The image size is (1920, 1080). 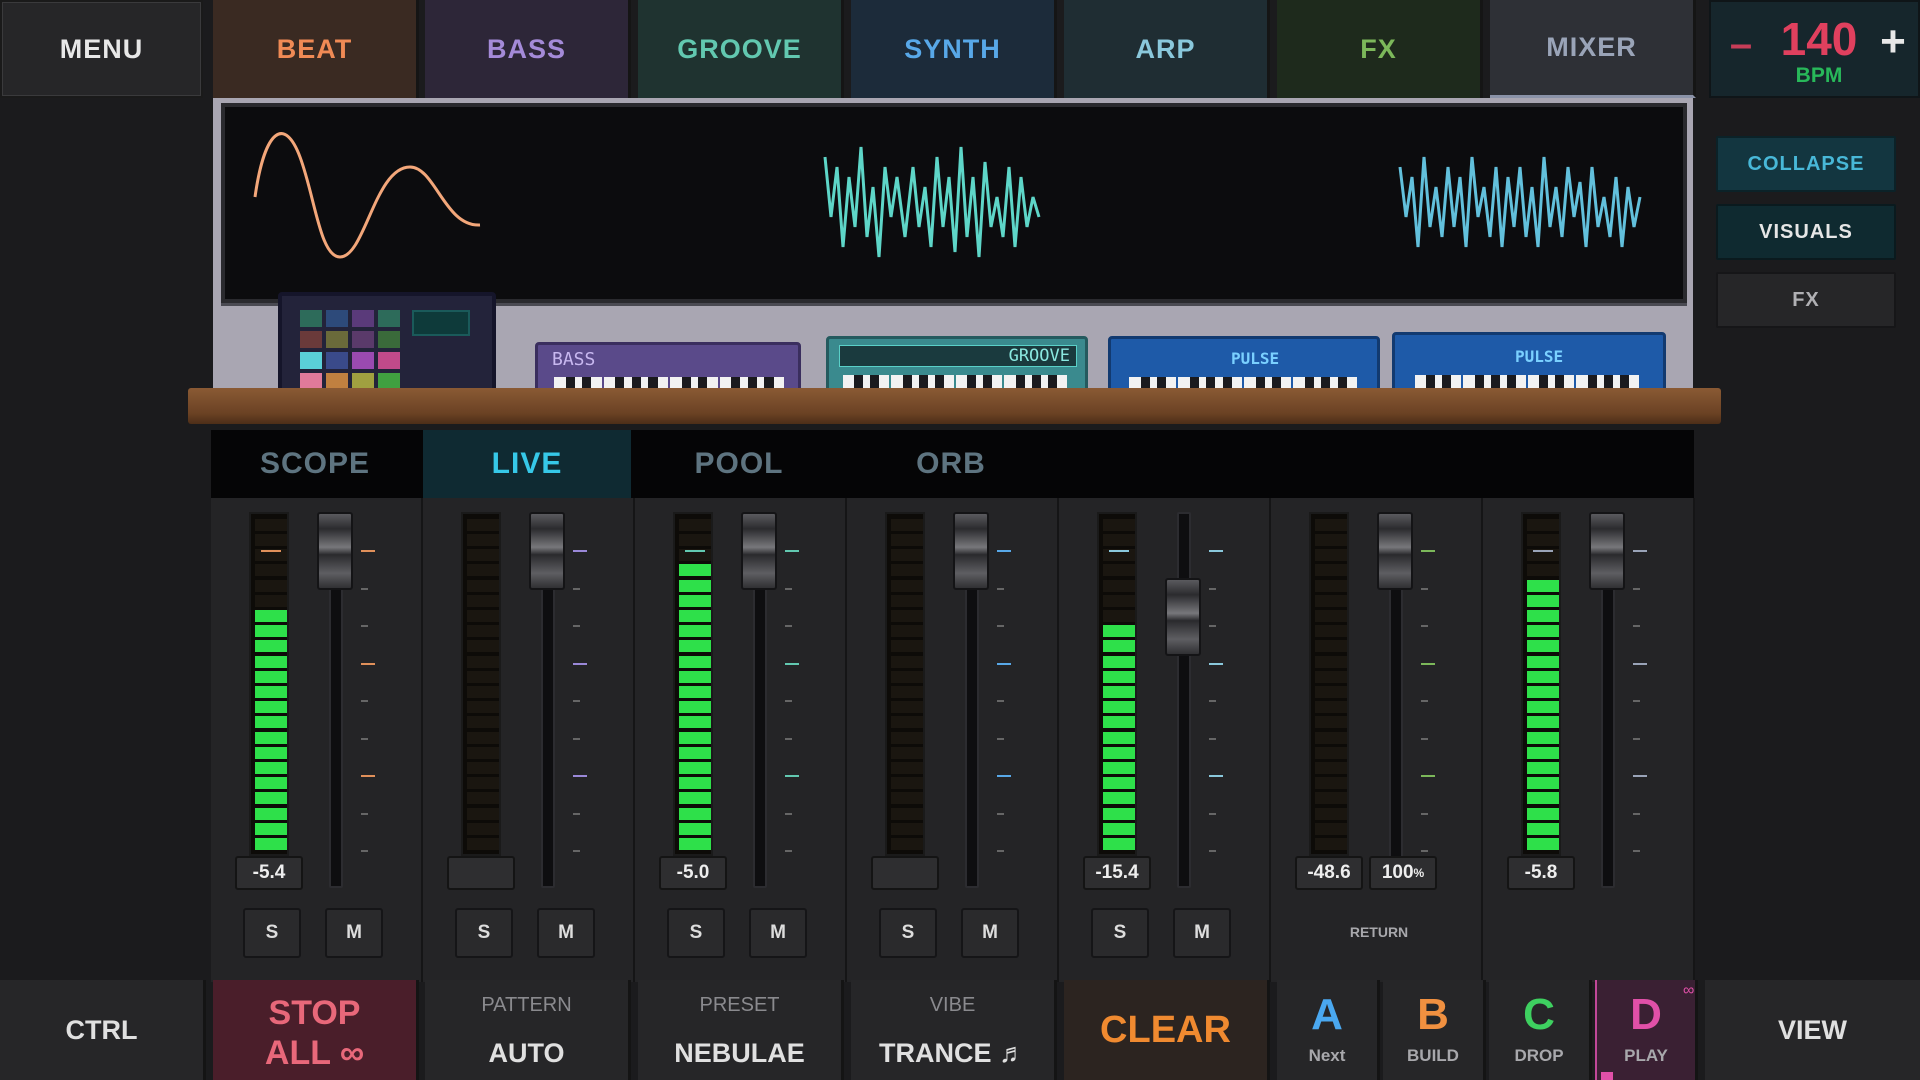 I want to click on stop-all-button: STOP ALL ∞, so click(x=316, y=1030).